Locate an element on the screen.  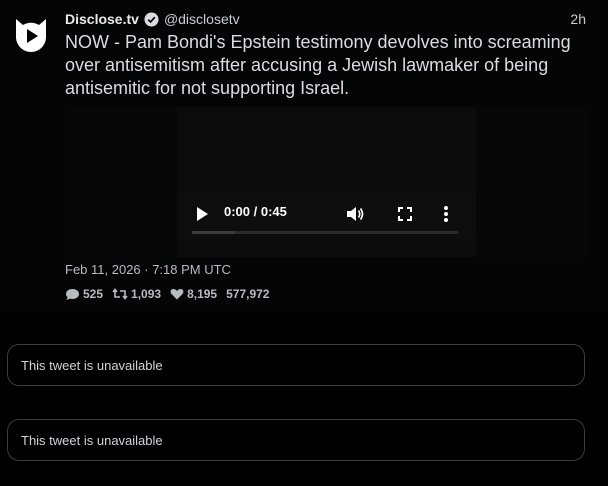
like-count: 8,195 is located at coordinates (202, 294).